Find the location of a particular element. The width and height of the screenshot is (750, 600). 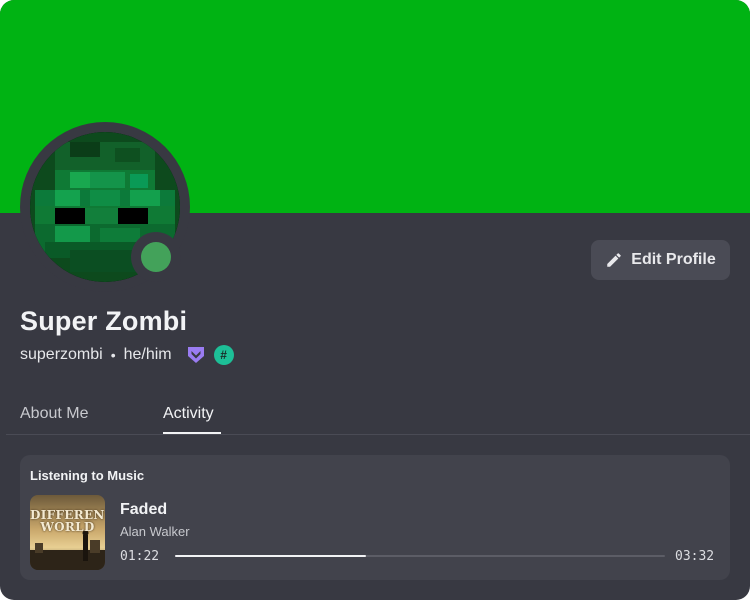

pencil-icon is located at coordinates (614, 260).